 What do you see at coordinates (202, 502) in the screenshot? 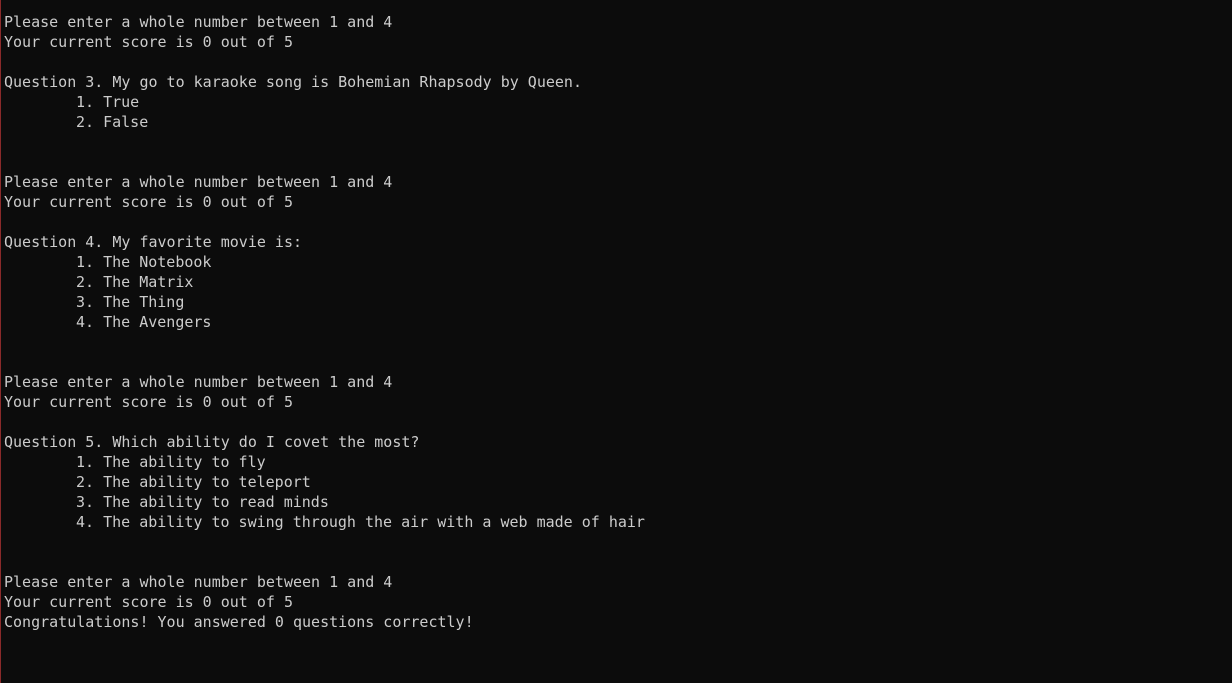
I see `answer-option-line: 3. The ability to read minds` at bounding box center [202, 502].